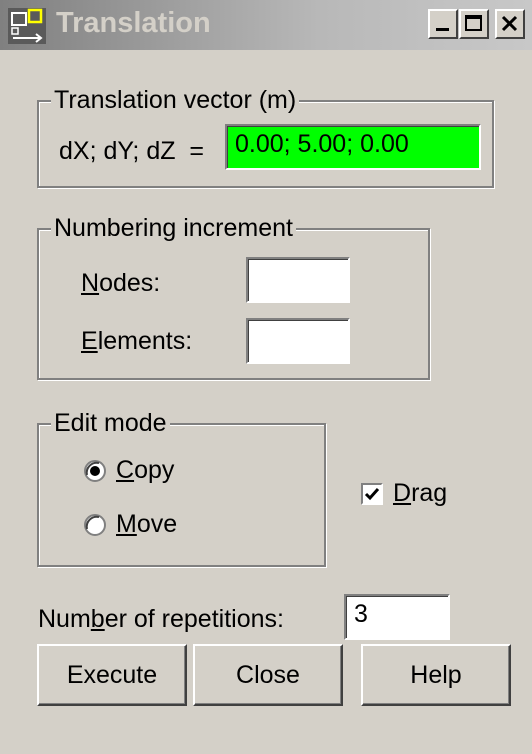 The width and height of the screenshot is (532, 754). Describe the element at coordinates (112, 675) in the screenshot. I see `execute-button: Execute` at that location.